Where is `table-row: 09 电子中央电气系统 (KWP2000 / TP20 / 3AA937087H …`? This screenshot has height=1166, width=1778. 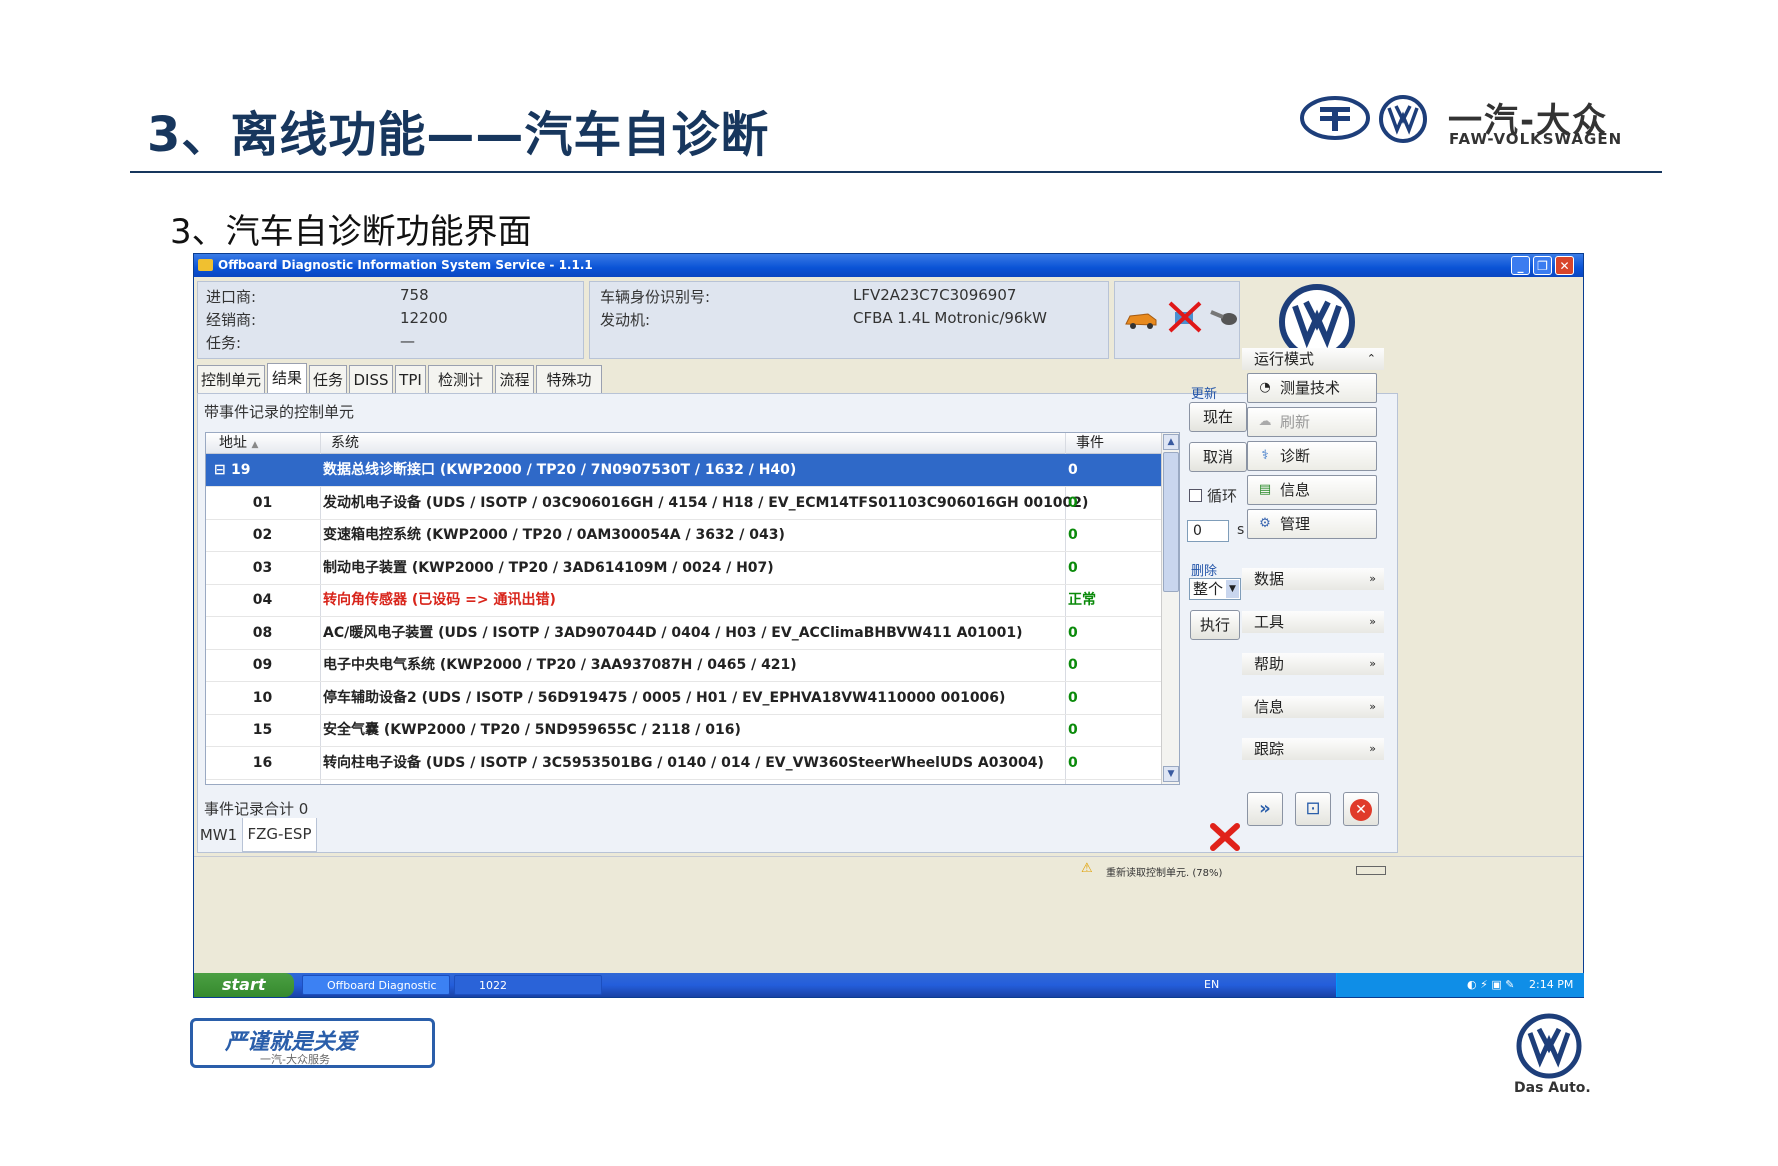
table-row: 09 电子中央电气系统 (KWP2000 / TP20 / 3AA937087H … is located at coordinates (683, 665).